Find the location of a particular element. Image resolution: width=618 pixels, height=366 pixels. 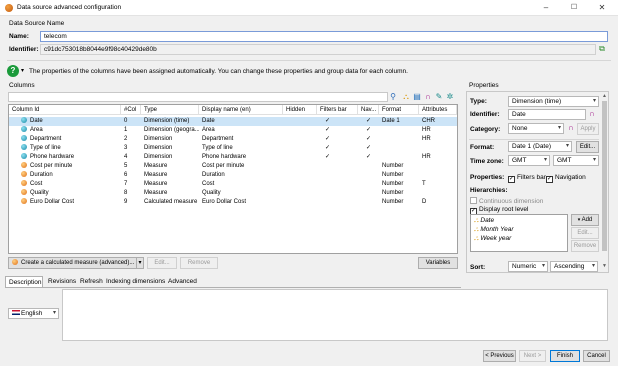

language-select: English ▾ is located at coordinates (33, 313).